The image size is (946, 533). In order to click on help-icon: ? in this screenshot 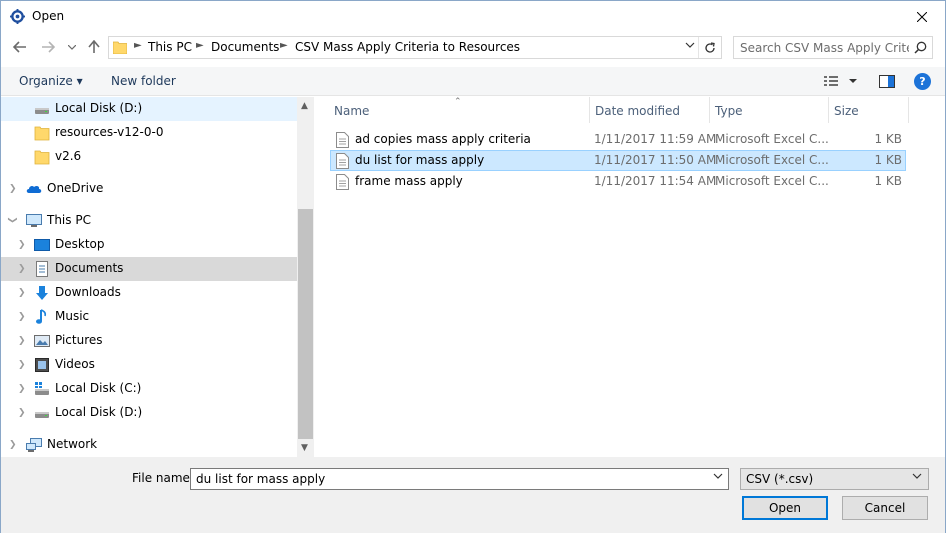, I will do `click(922, 81)`.